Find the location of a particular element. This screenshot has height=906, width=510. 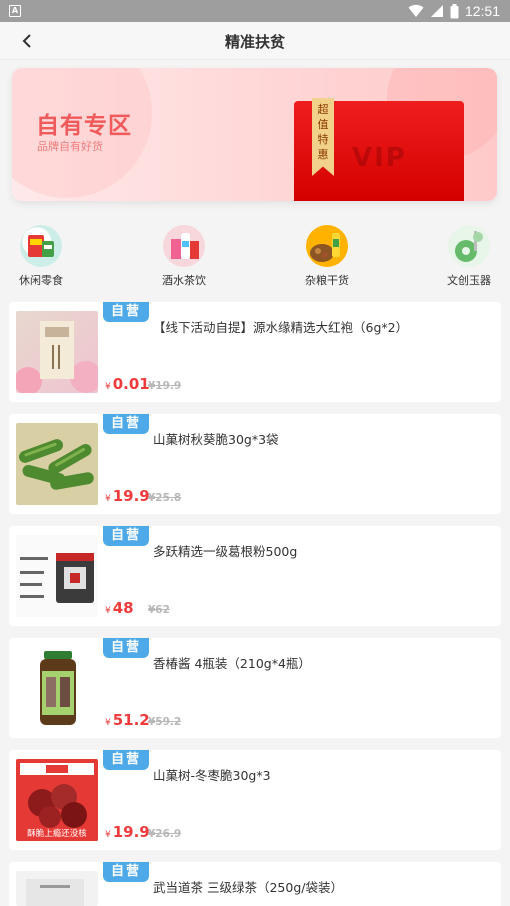

banner-title: 自有专区 is located at coordinates (84, 126).